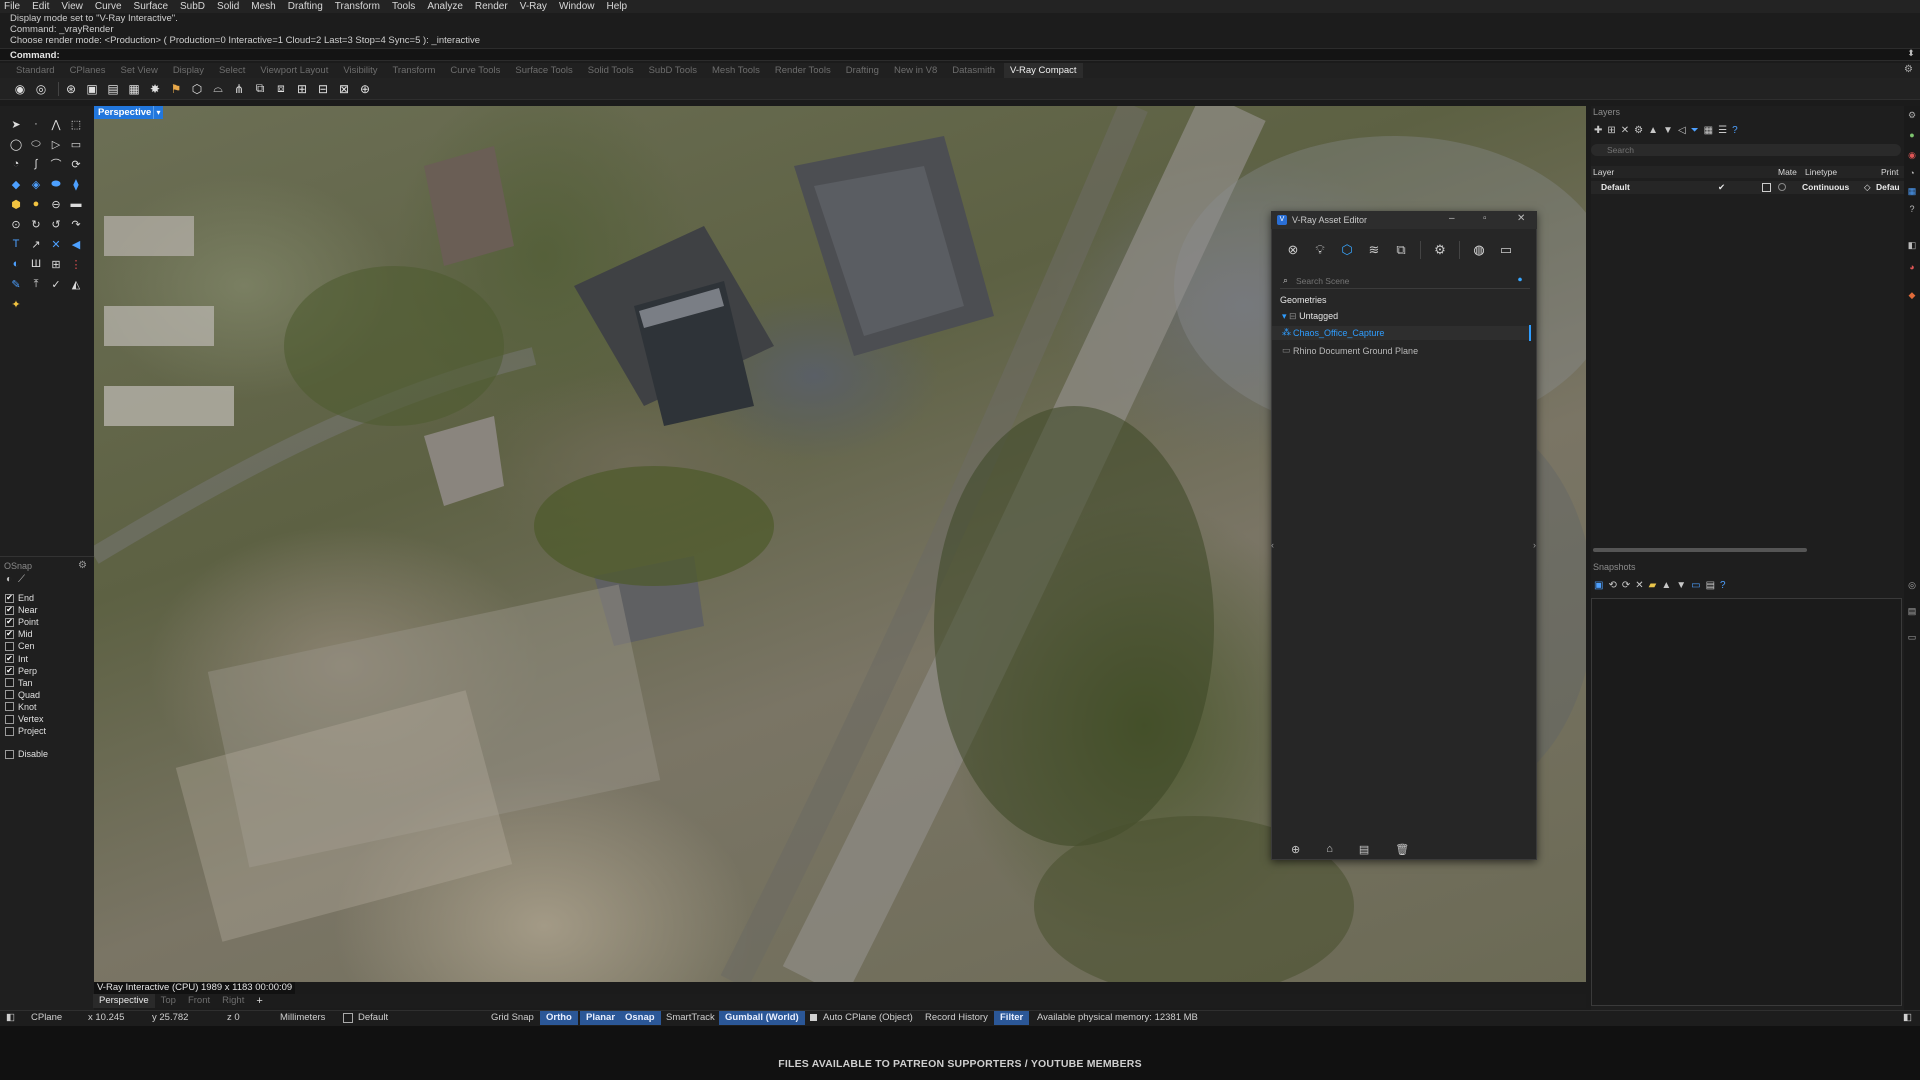 This screenshot has height=1080, width=1920. Describe the element at coordinates (1639, 585) in the screenshot. I see `delete-snapshot-icon: ✕` at that location.